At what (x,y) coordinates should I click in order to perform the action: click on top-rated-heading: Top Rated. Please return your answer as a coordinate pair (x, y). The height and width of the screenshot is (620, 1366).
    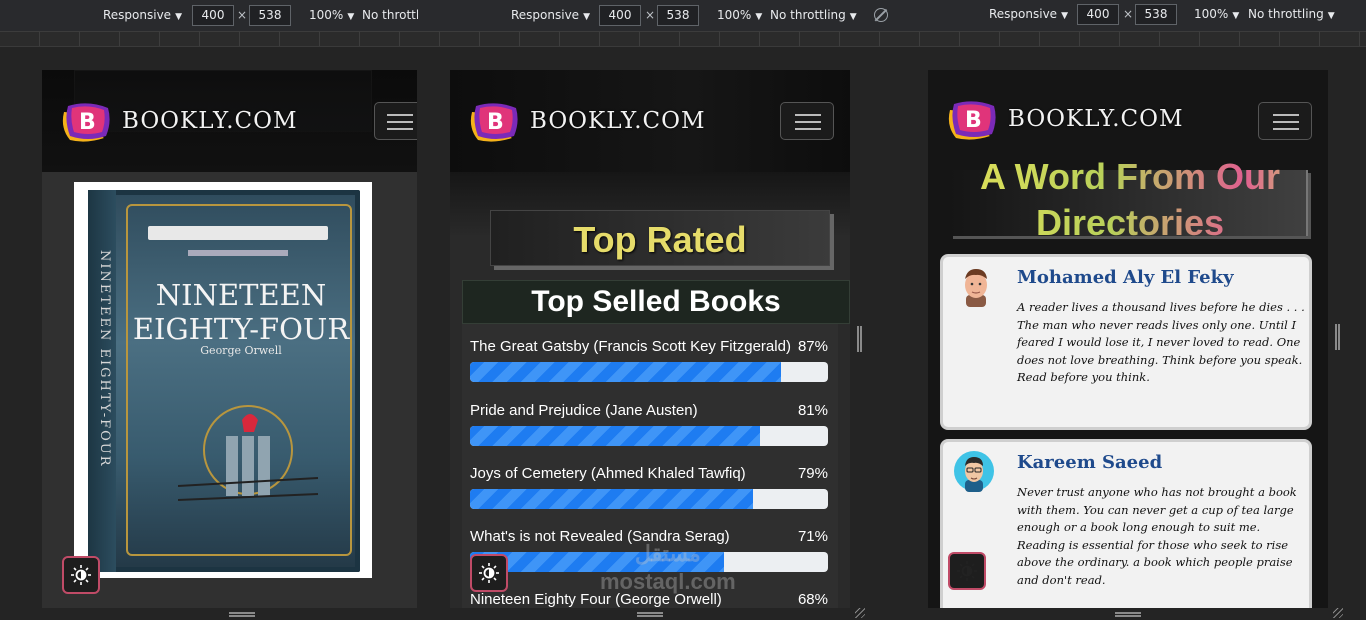
    Looking at the image, I should click on (660, 239).